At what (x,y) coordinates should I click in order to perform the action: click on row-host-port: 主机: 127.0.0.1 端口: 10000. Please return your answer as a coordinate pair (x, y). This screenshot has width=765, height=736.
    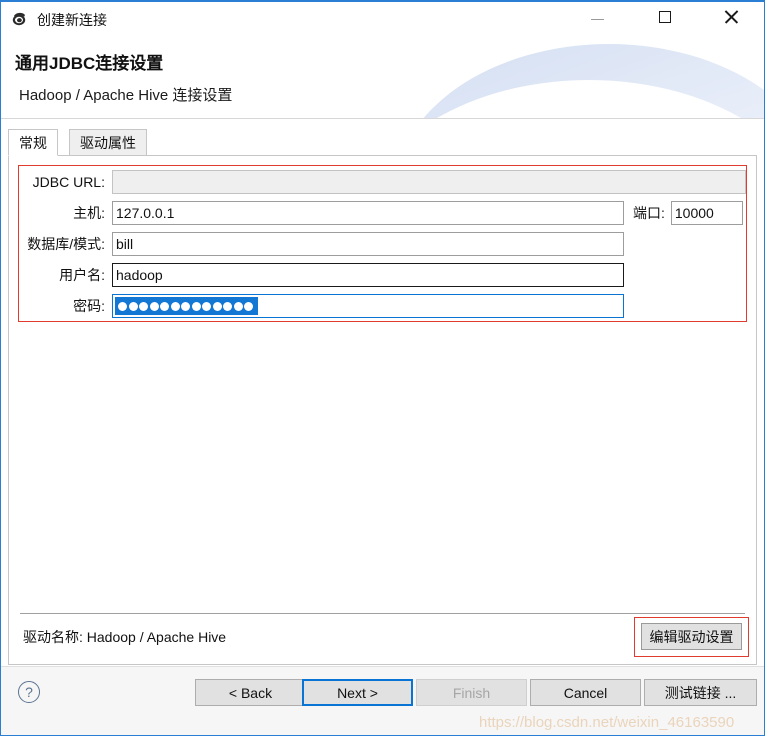
    Looking at the image, I should click on (382, 213).